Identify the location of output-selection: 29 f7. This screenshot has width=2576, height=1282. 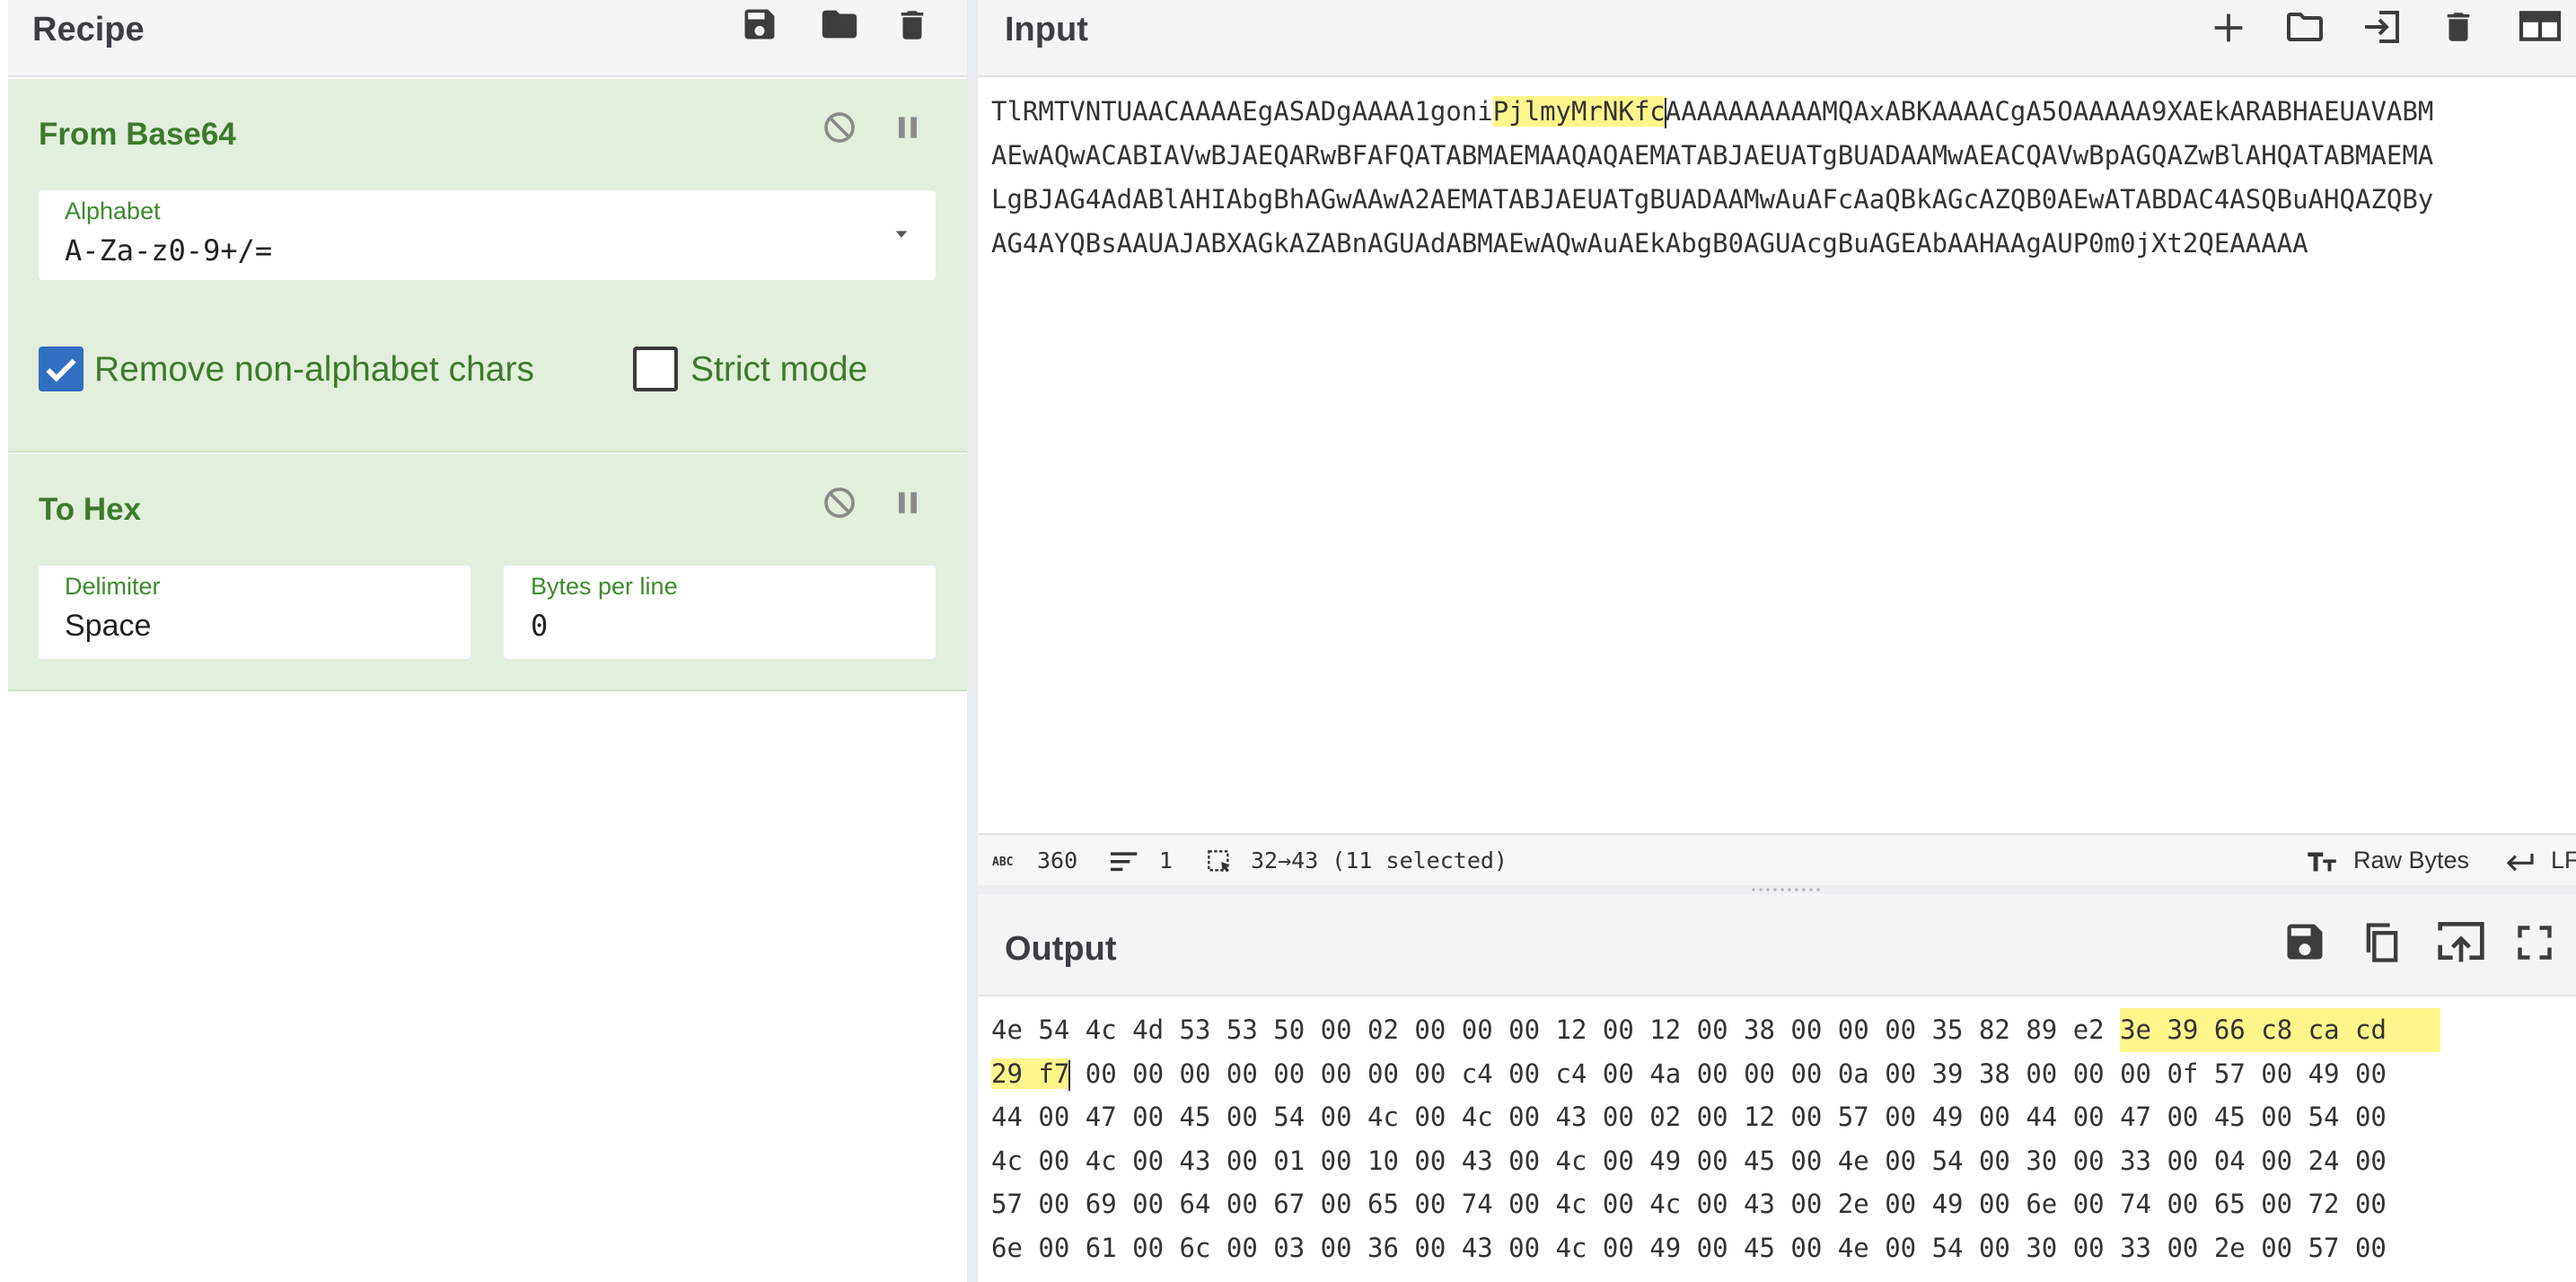
(1031, 1073).